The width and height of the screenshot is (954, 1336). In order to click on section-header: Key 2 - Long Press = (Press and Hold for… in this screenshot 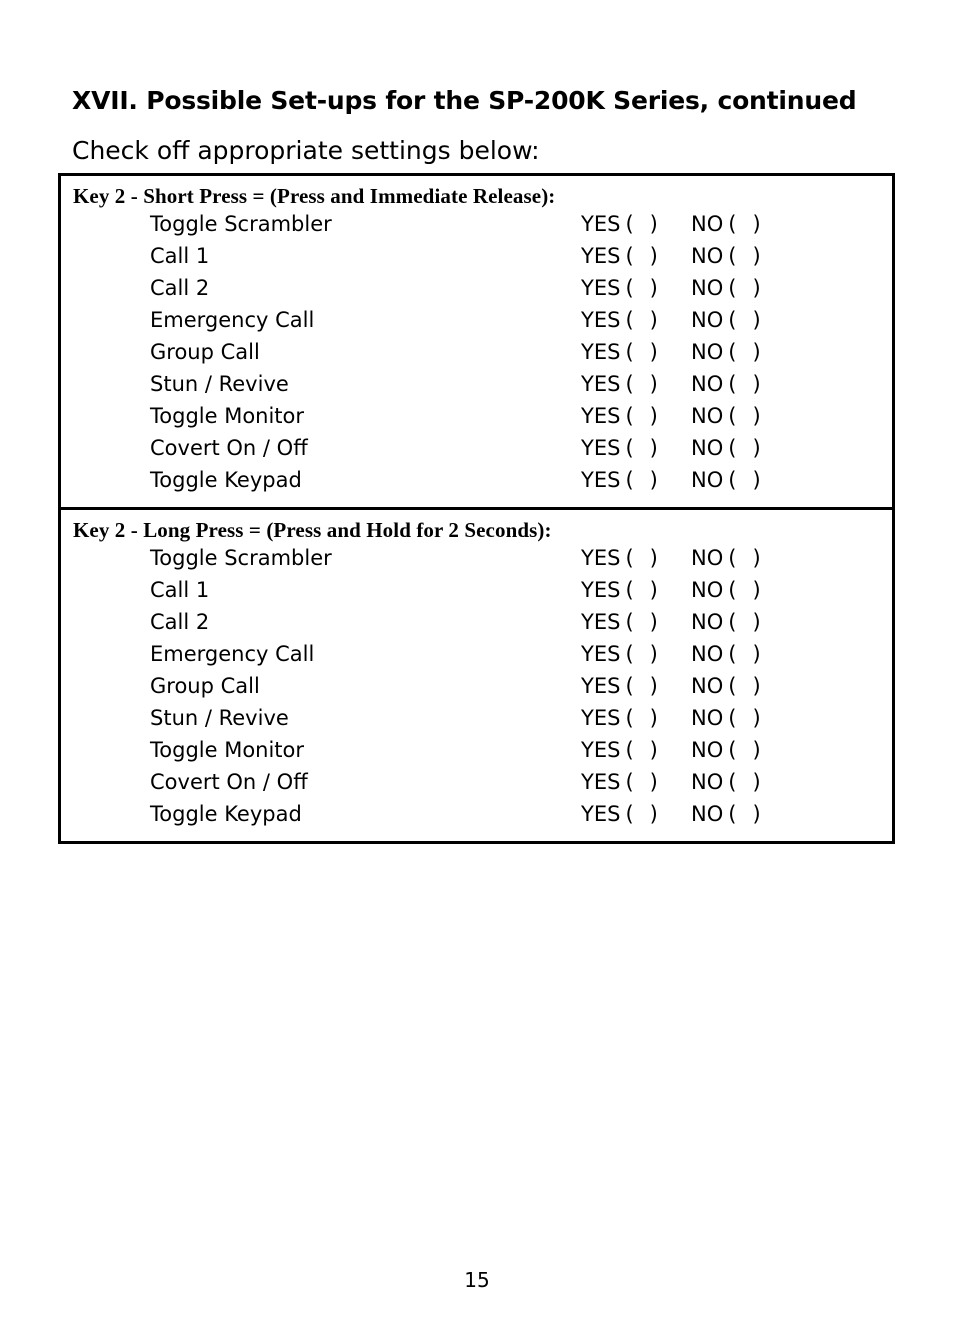, I will do `click(312, 530)`.